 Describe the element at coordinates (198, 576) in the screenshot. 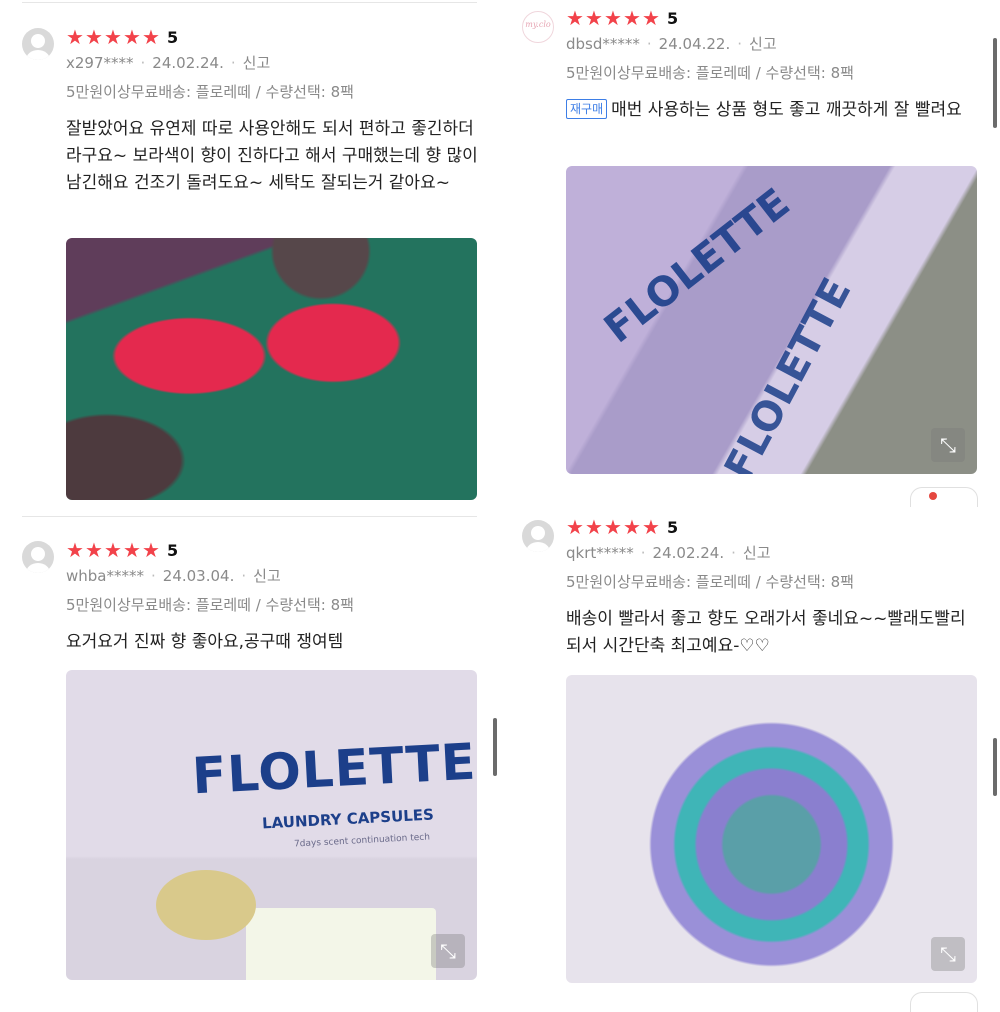

I see `review-date: 24.03.04.` at that location.